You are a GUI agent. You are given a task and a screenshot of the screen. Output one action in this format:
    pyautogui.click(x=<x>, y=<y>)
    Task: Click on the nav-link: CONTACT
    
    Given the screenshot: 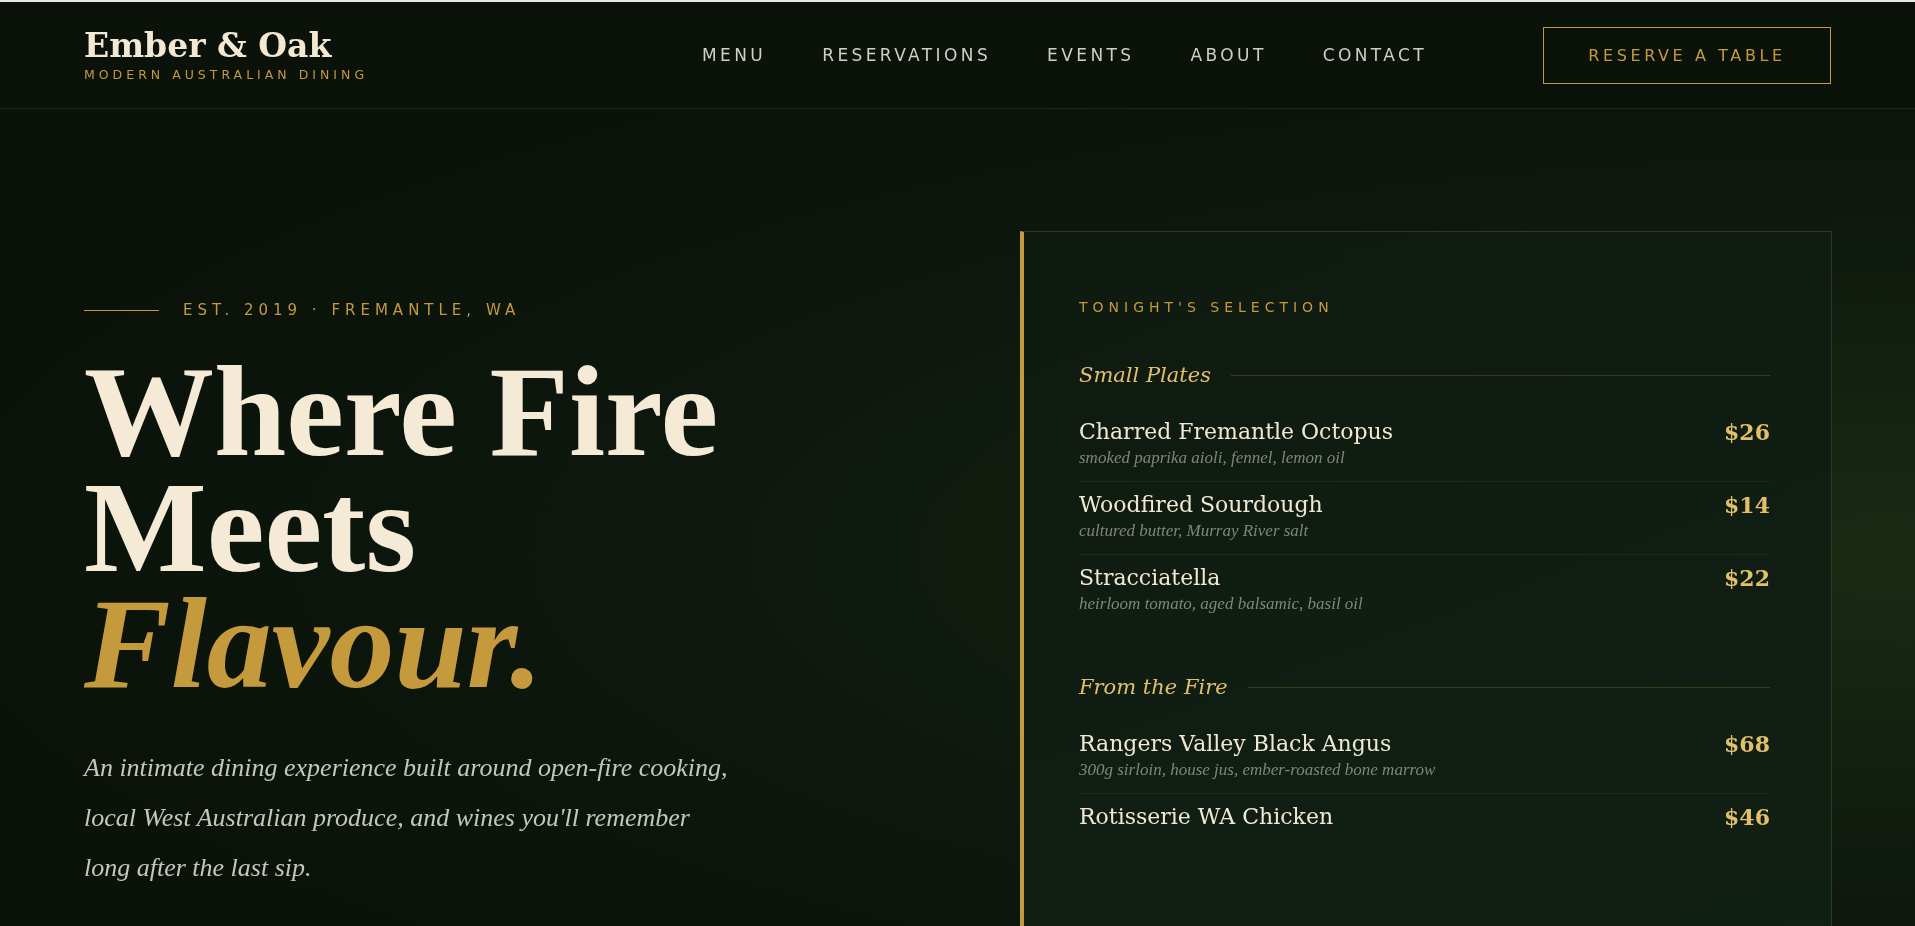 What is the action you would take?
    pyautogui.click(x=1375, y=55)
    